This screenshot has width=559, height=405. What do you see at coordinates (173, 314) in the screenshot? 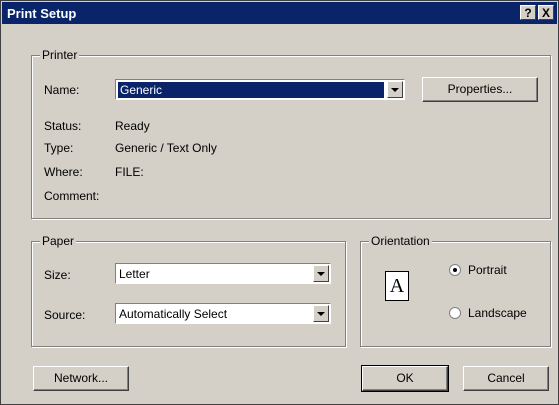
I see `paper-source-value: Automatically Select` at bounding box center [173, 314].